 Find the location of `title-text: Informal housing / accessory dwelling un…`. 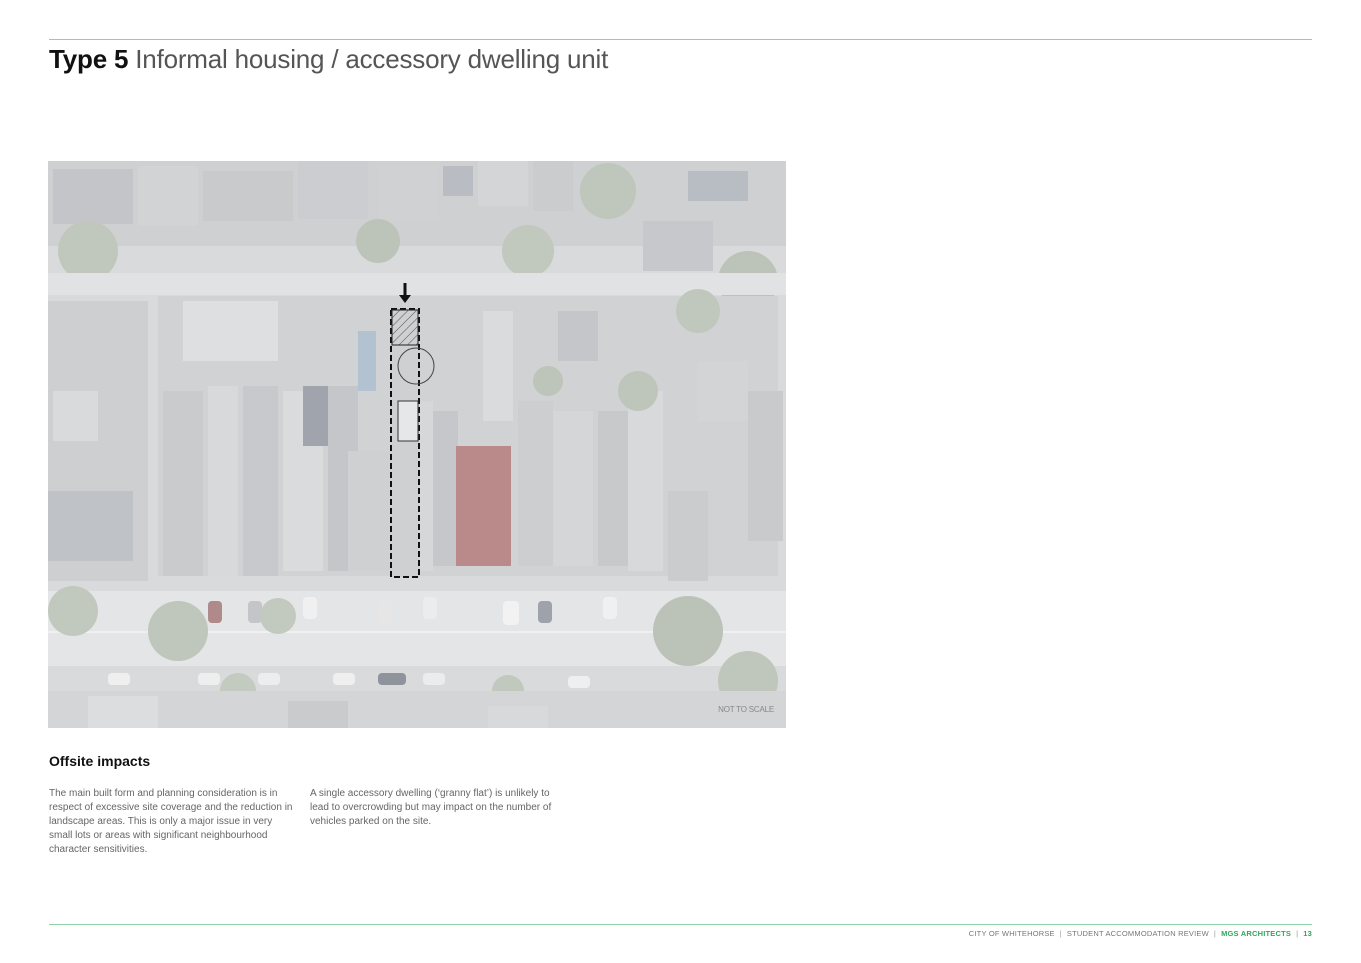

title-text: Informal housing / accessory dwelling un… is located at coordinates (372, 59).